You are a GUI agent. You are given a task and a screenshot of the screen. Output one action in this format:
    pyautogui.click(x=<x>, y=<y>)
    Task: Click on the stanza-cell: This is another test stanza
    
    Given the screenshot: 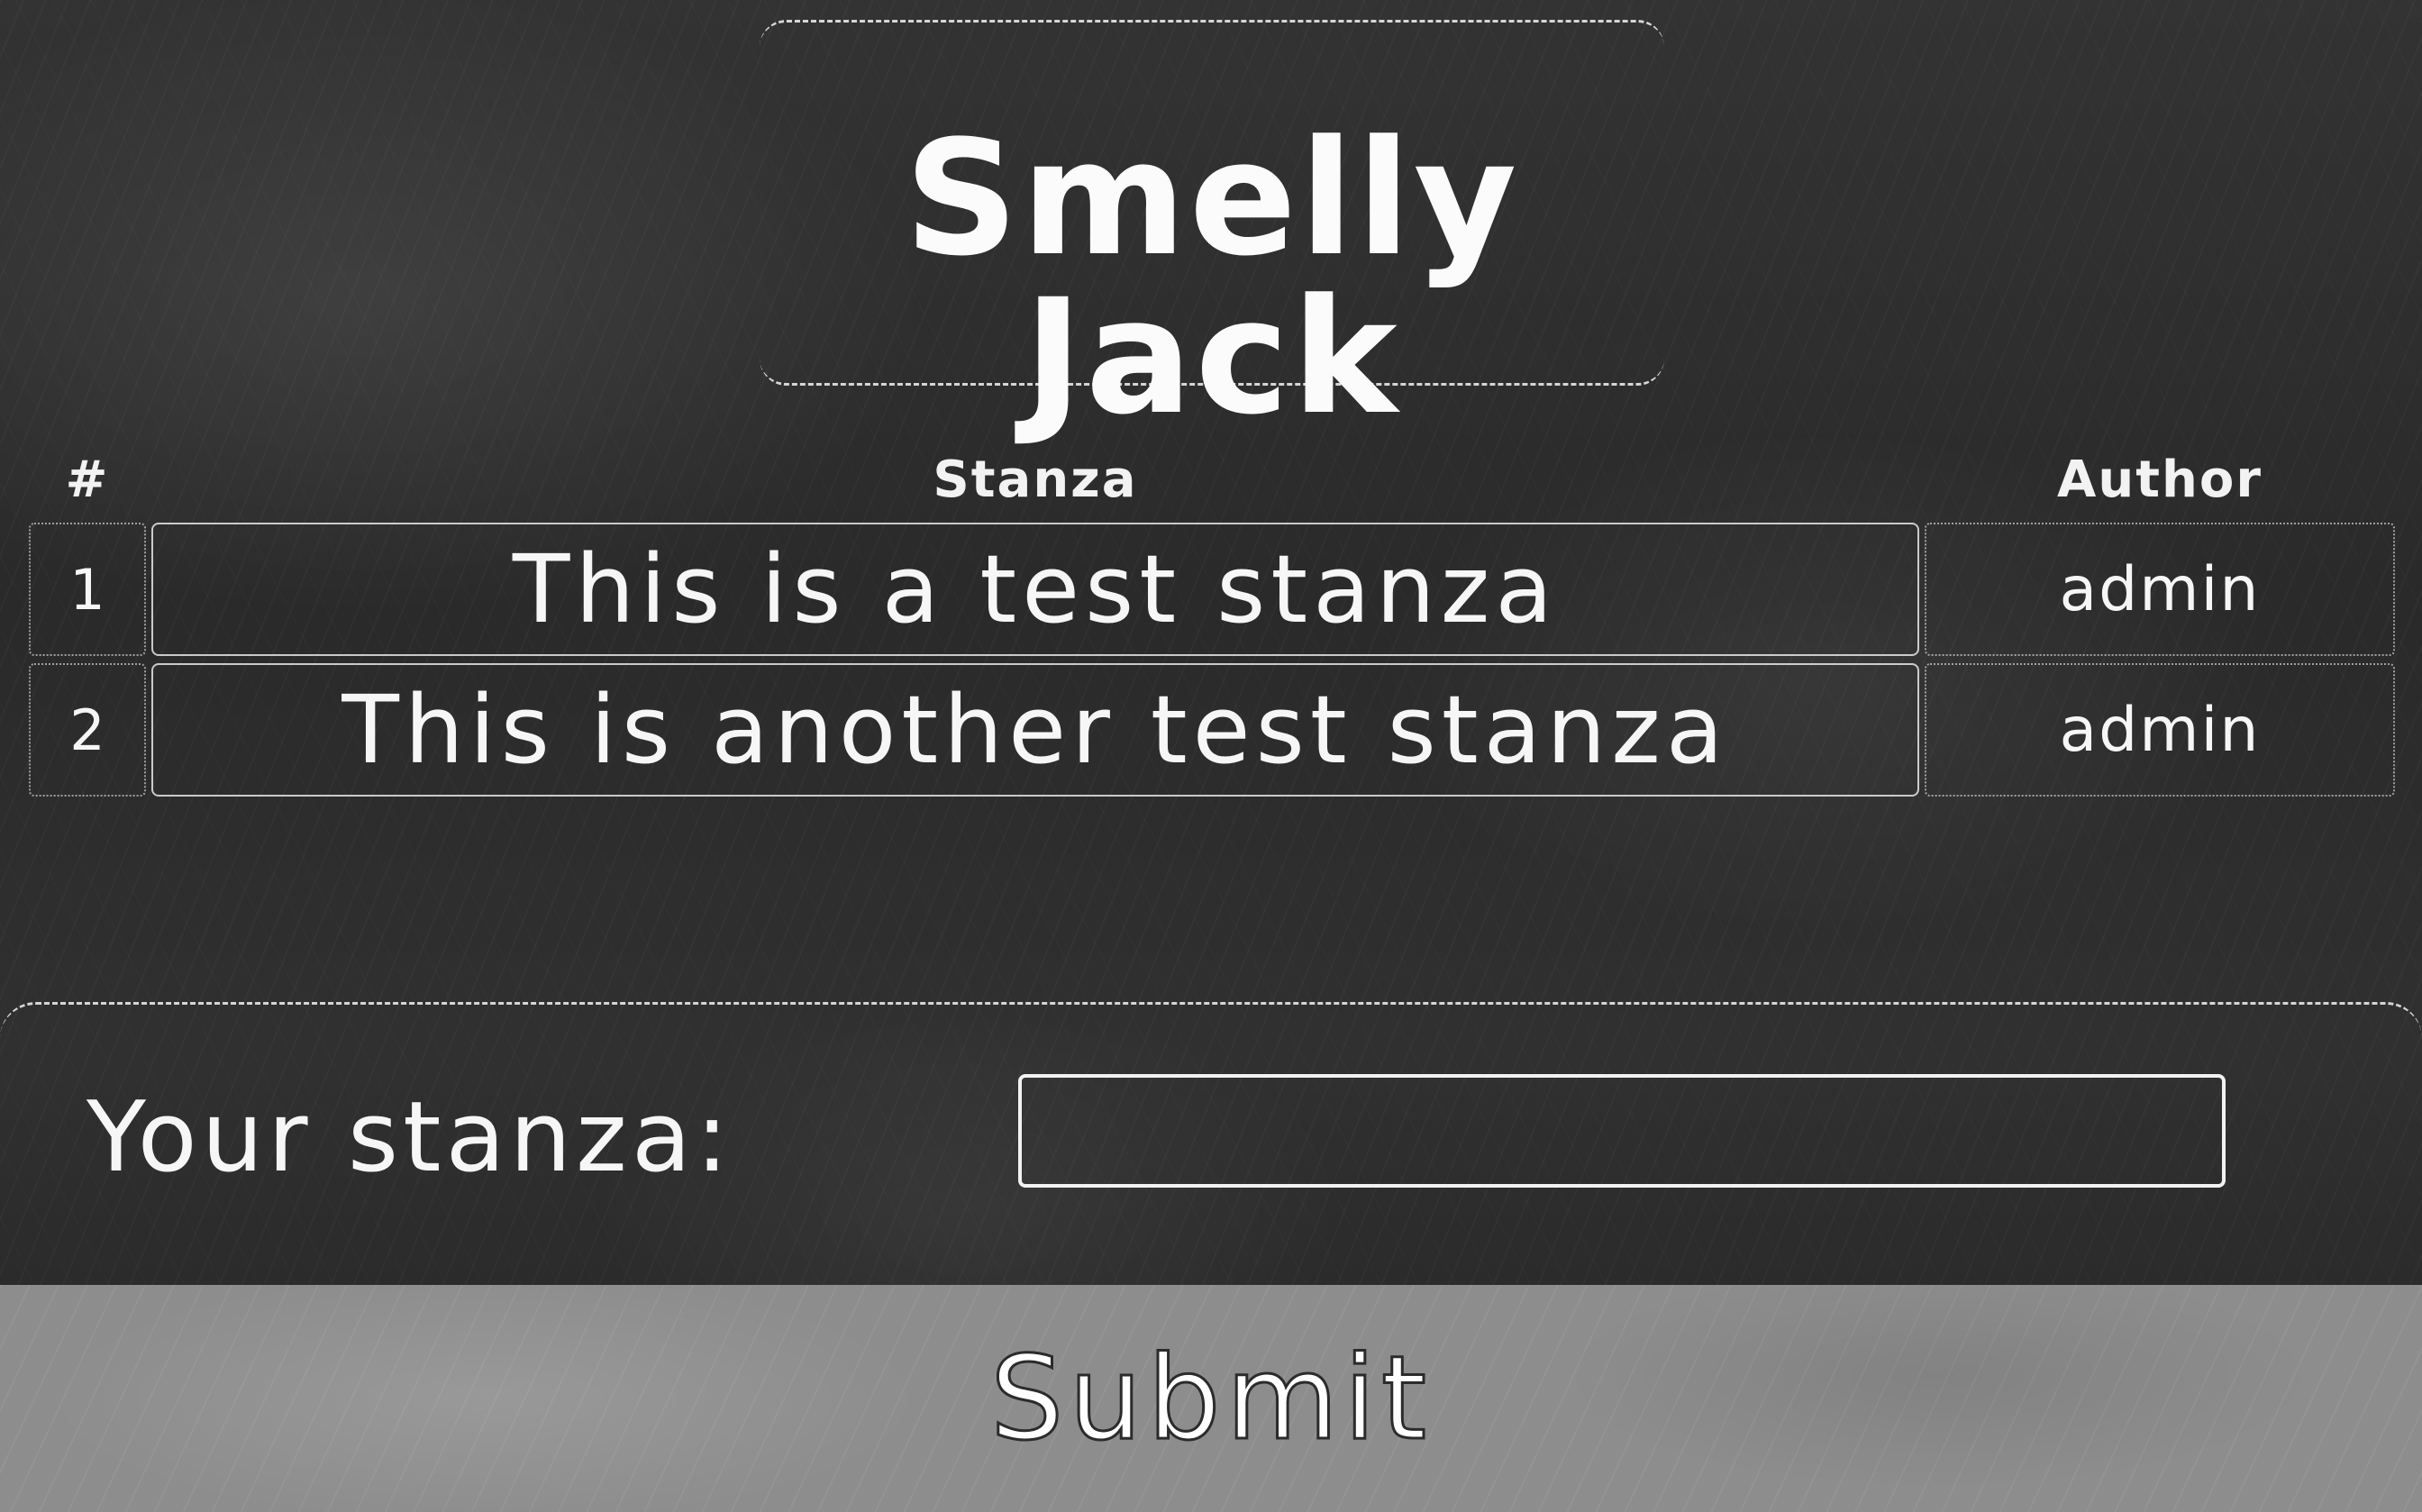 What is the action you would take?
    pyautogui.click(x=1035, y=730)
    